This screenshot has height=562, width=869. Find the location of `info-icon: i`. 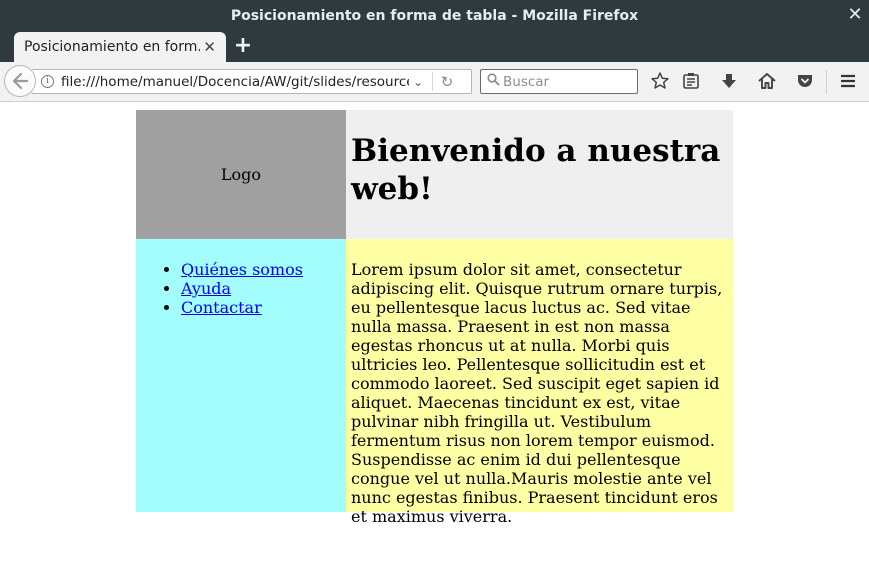

info-icon: i is located at coordinates (47, 81).